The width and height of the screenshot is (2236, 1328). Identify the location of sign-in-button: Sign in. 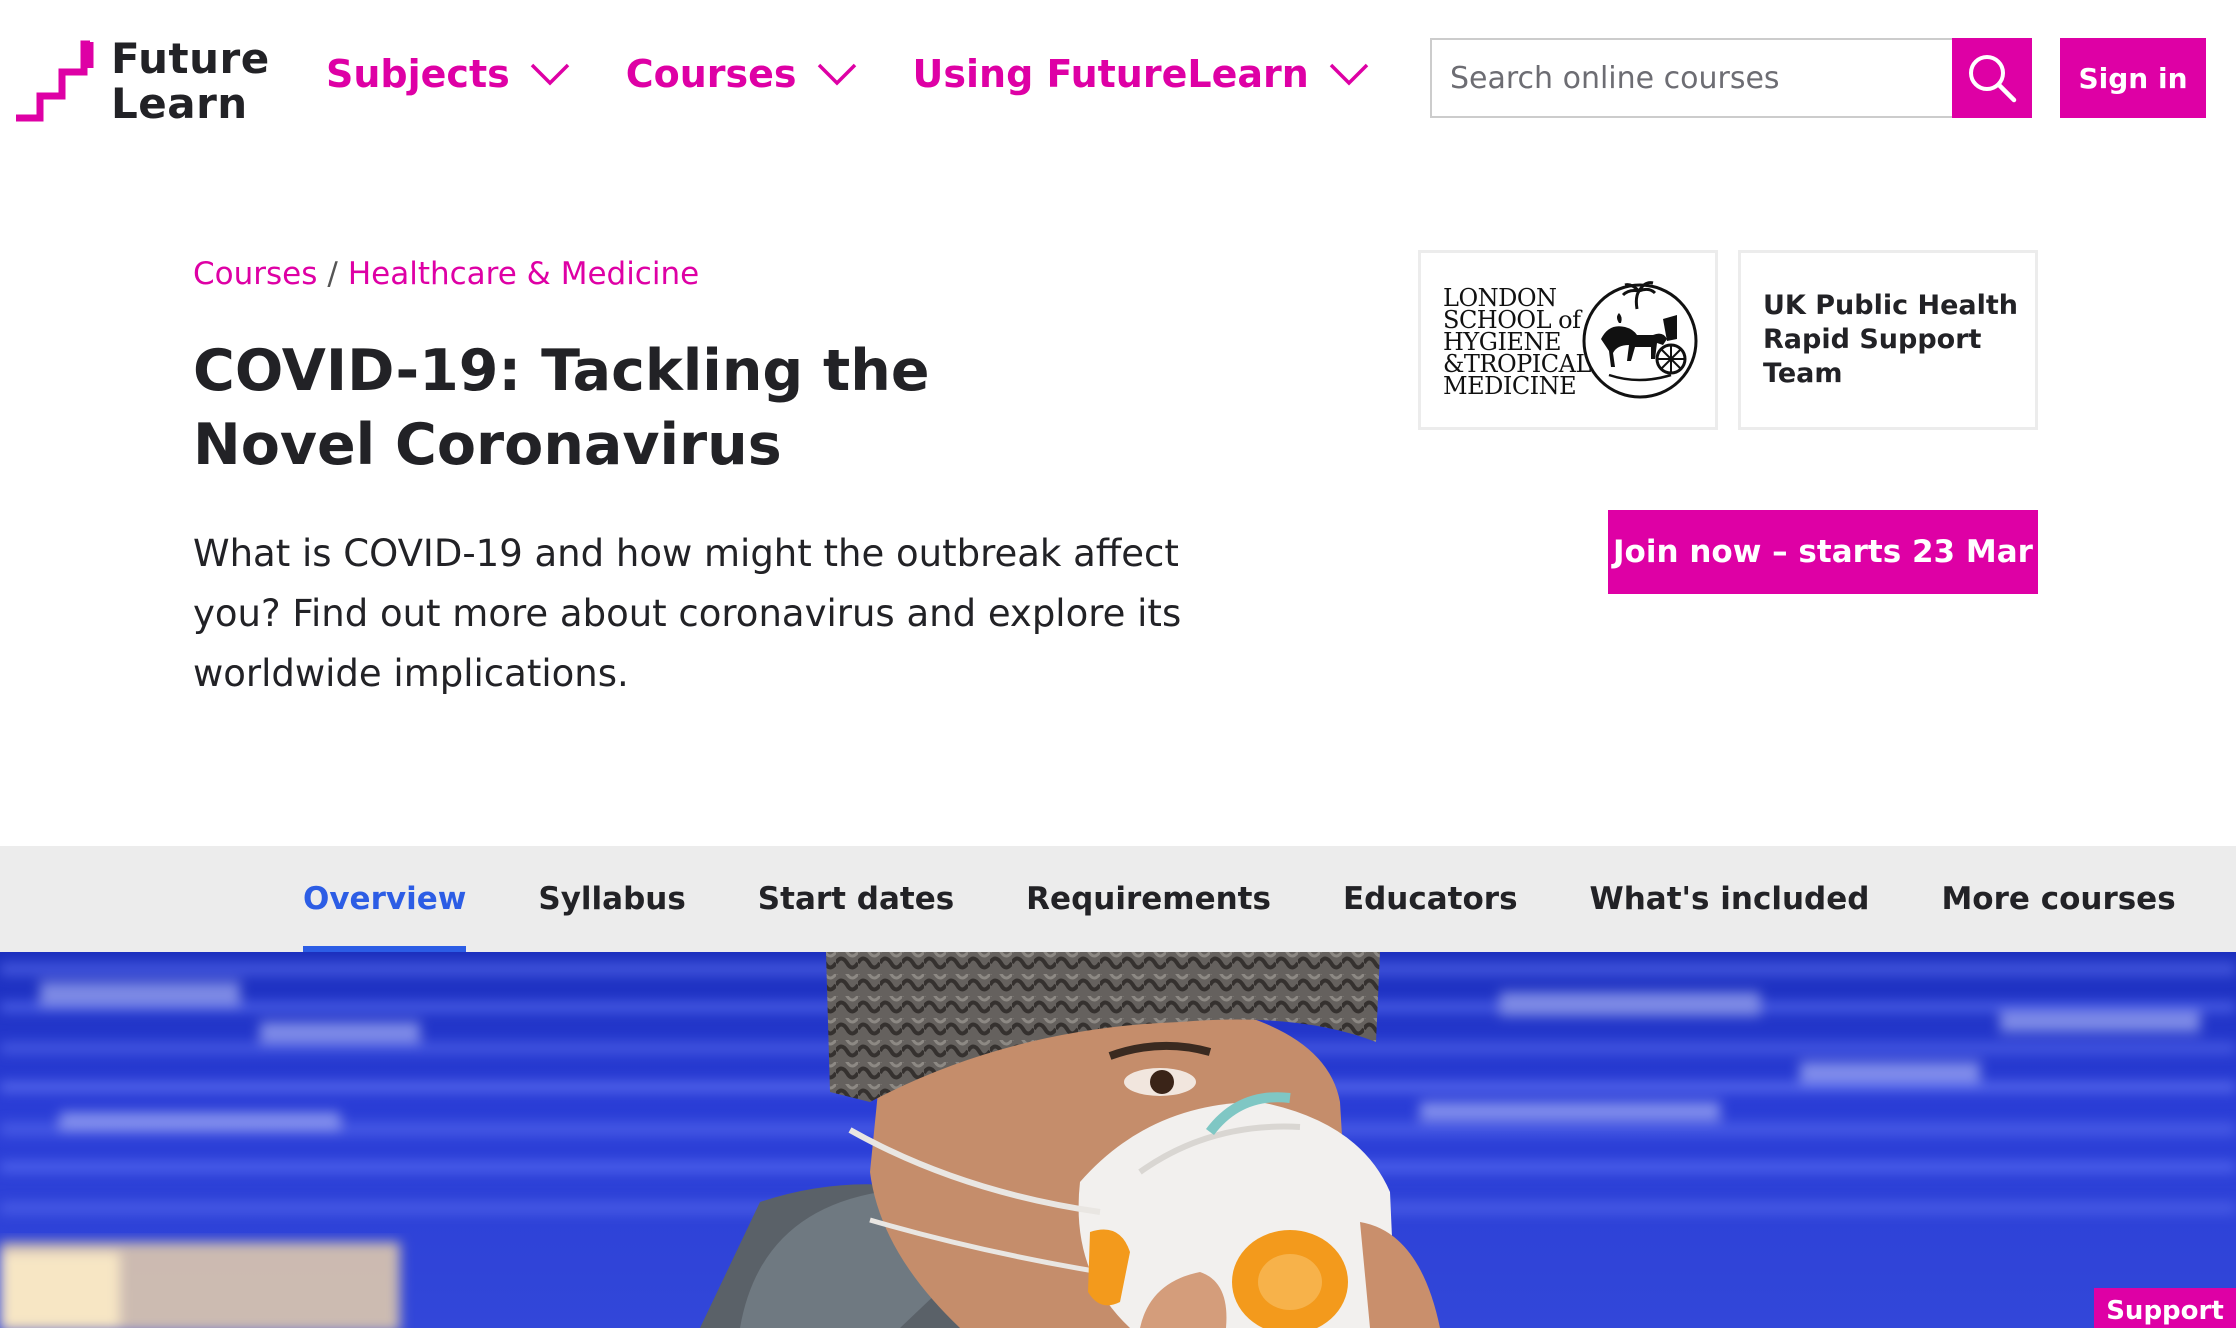
(2133, 78).